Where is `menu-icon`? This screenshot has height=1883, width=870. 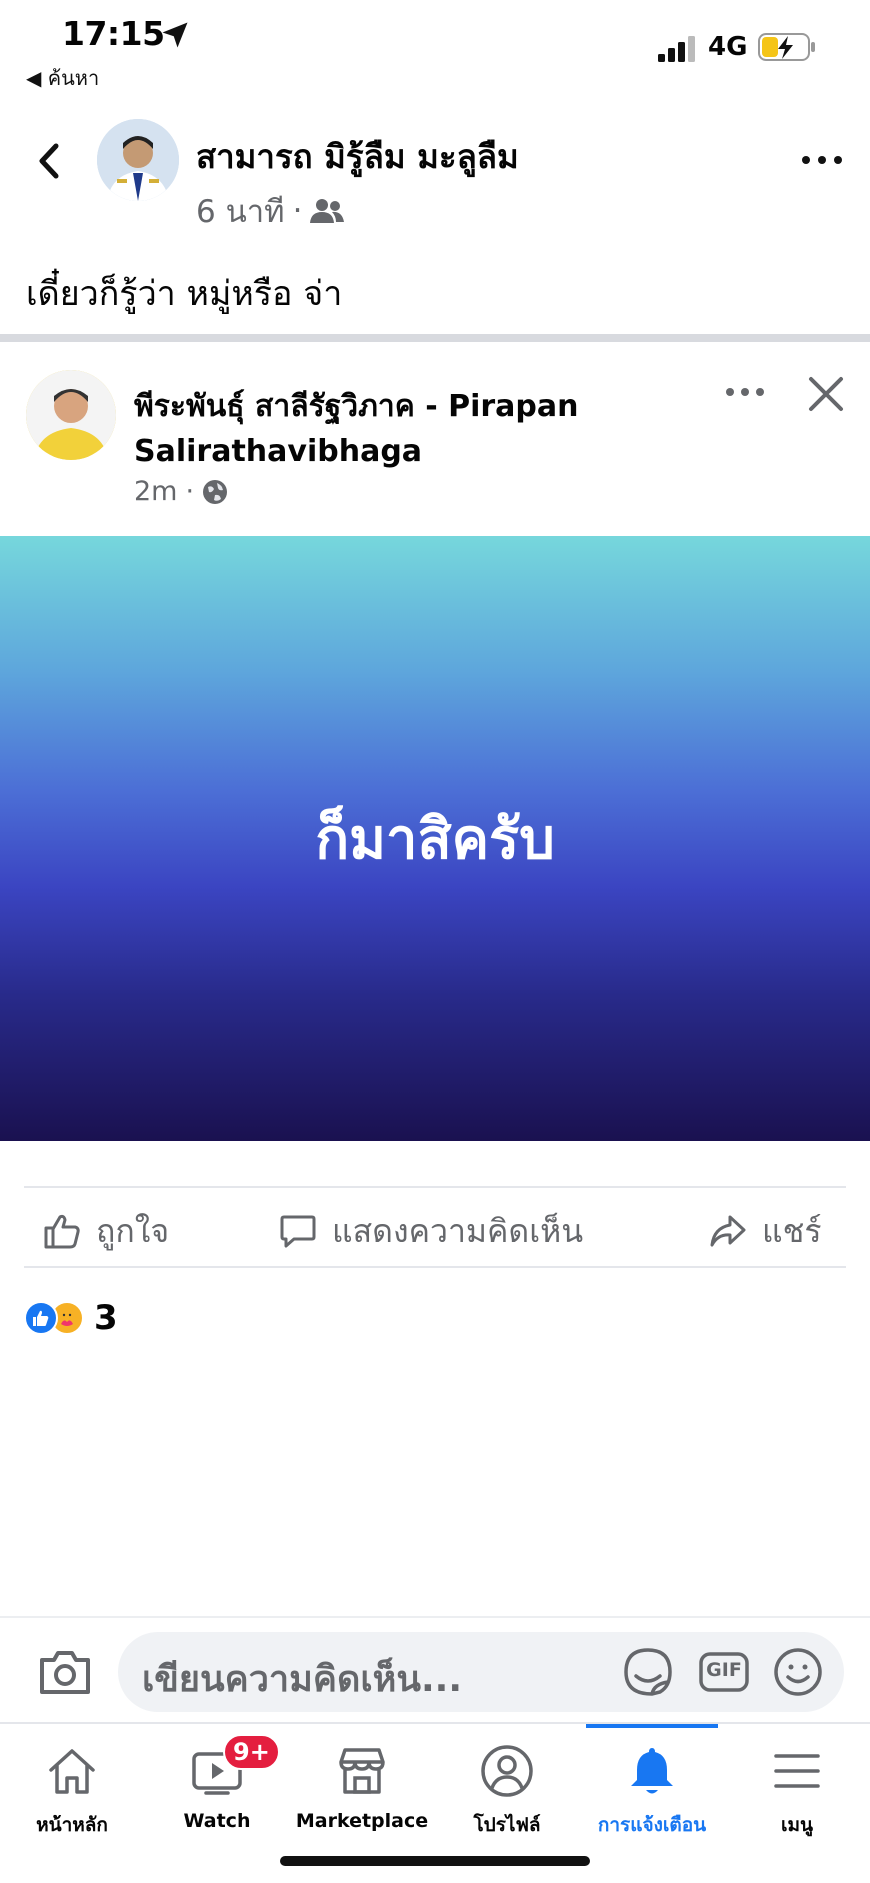 menu-icon is located at coordinates (797, 1771).